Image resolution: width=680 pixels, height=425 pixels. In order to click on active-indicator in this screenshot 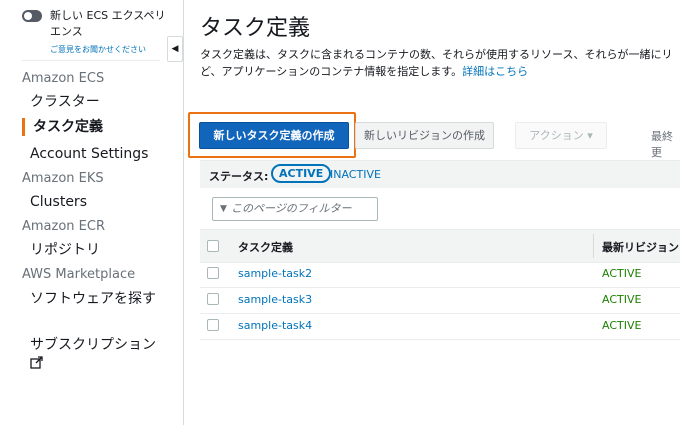, I will do `click(23, 127)`.